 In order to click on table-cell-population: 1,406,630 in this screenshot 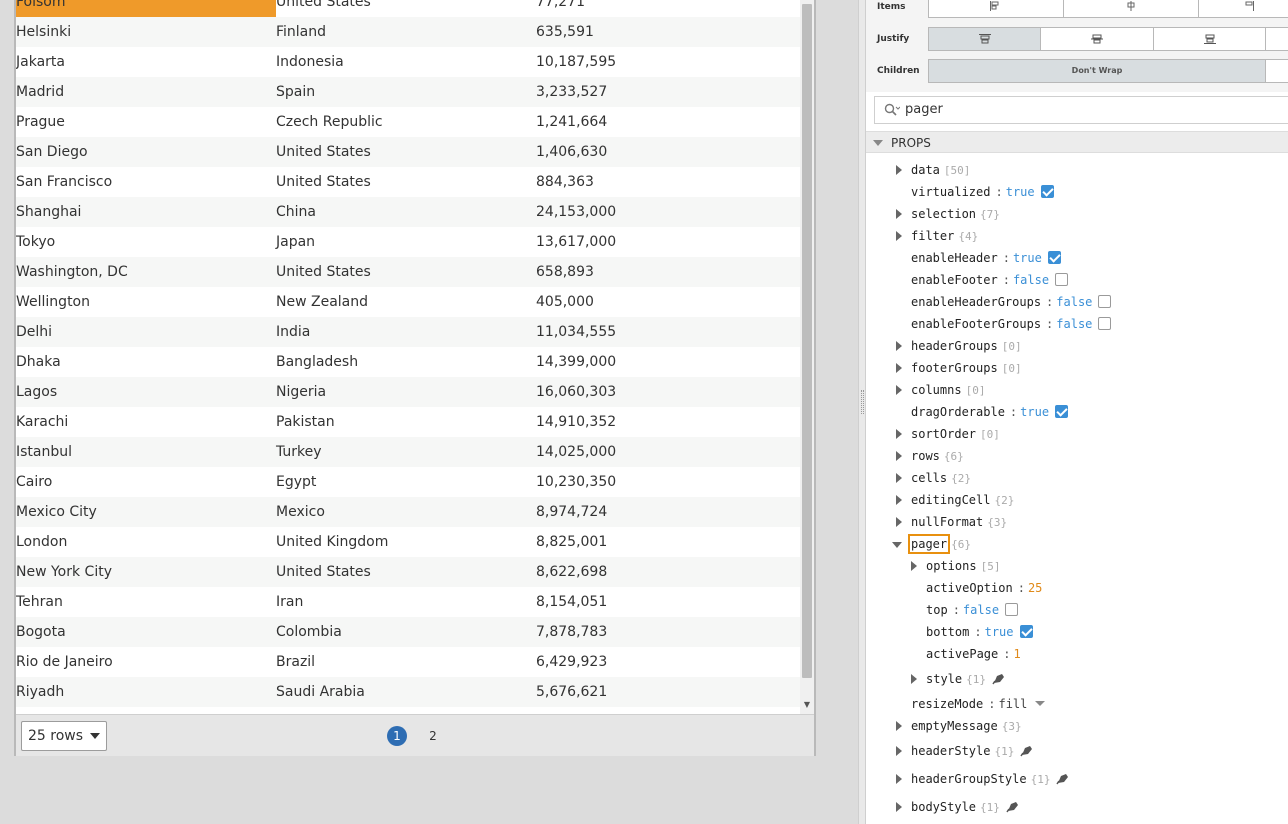, I will do `click(668, 152)`.